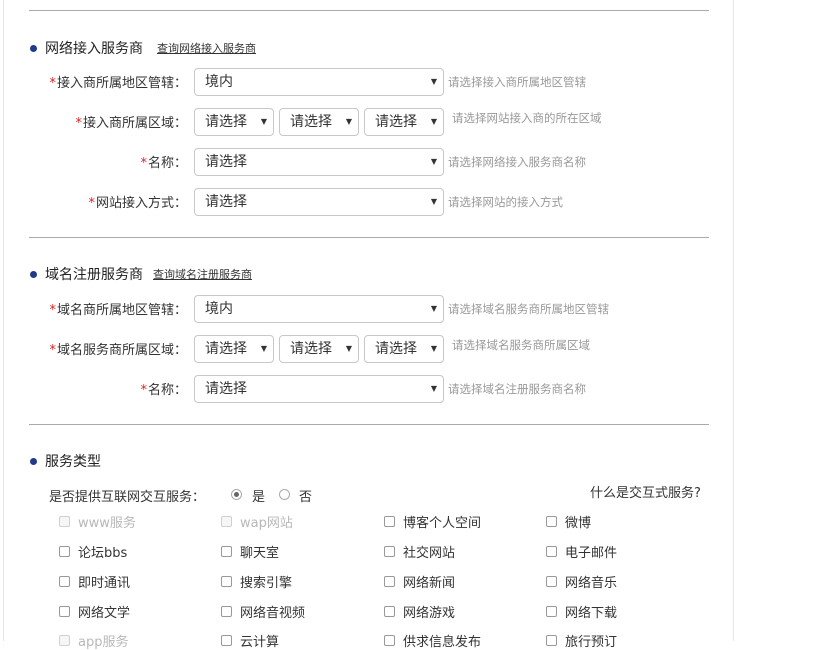 The height and width of the screenshot is (650, 837). Describe the element at coordinates (266, 523) in the screenshot. I see `service-option-label: wap网站` at that location.